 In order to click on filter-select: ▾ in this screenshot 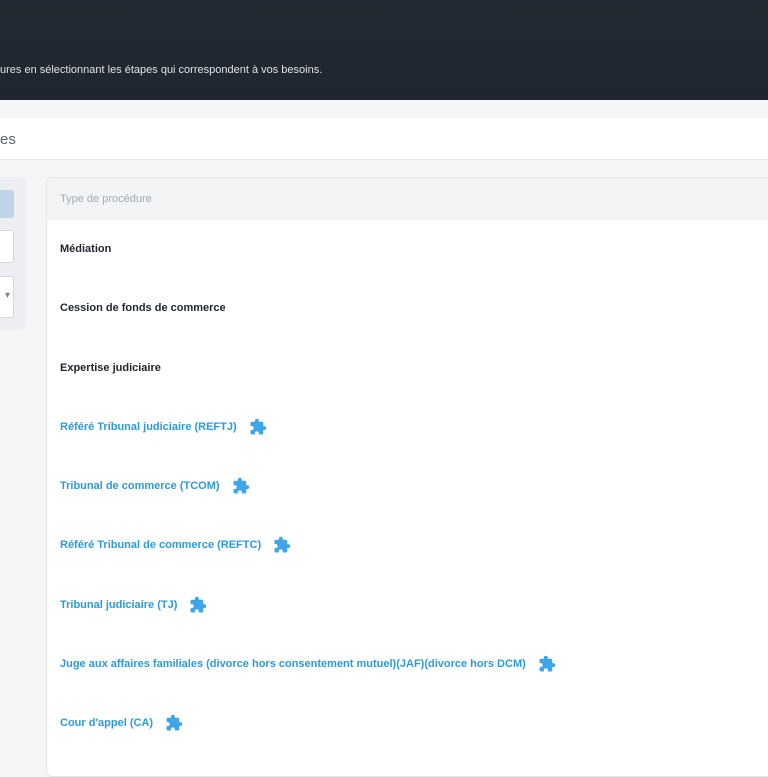, I will do `click(7, 297)`.